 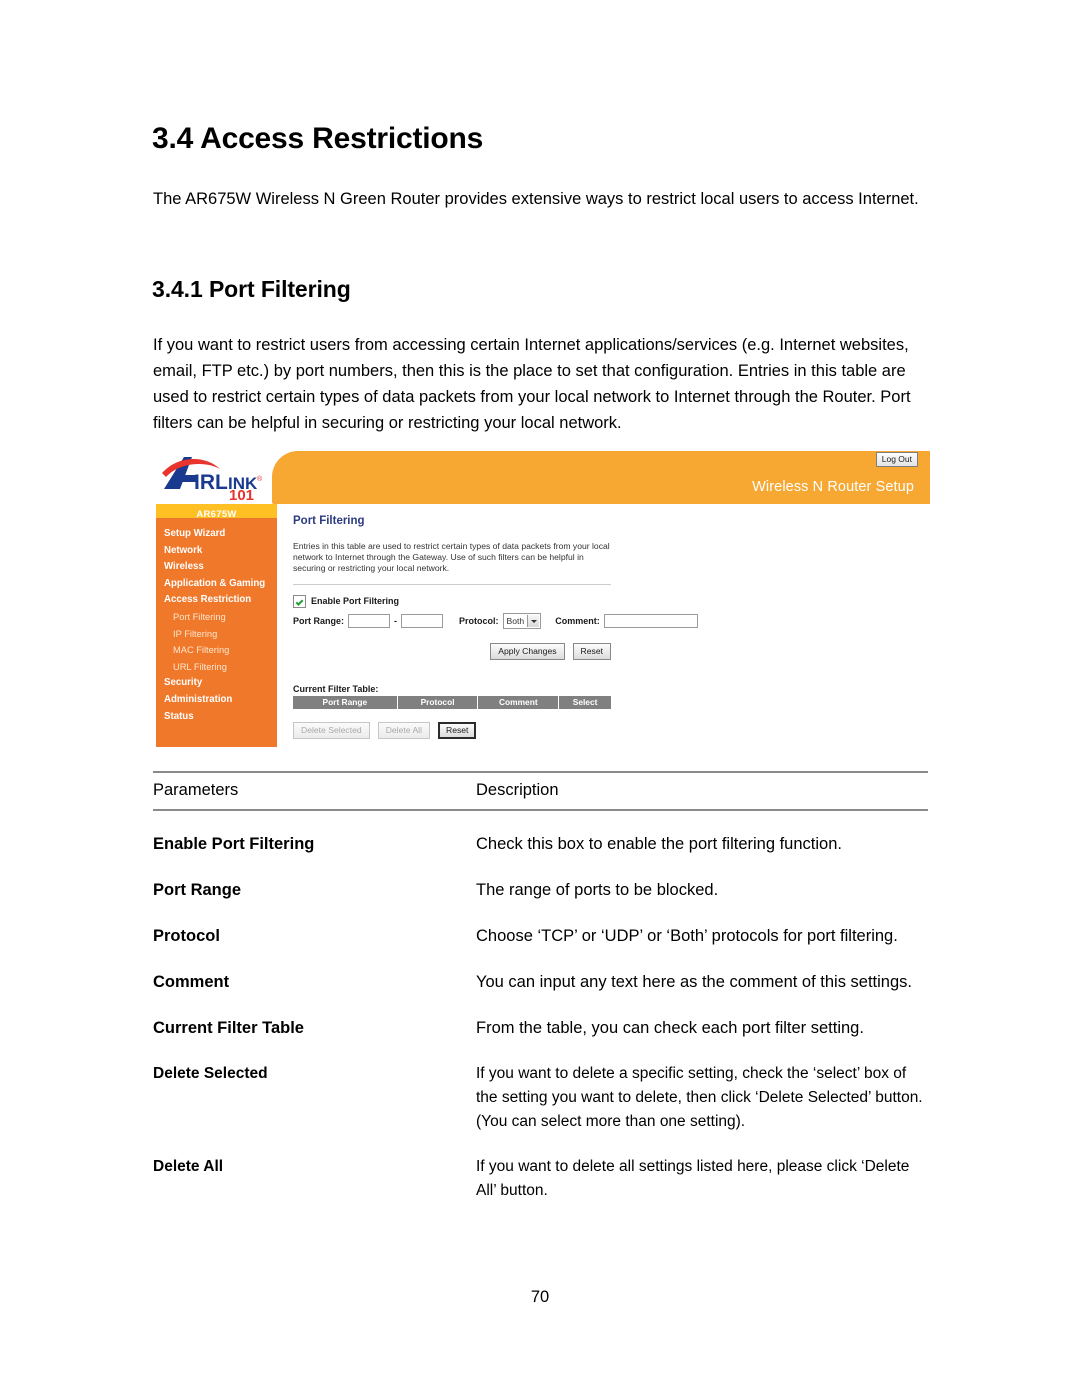 What do you see at coordinates (515, 620) in the screenshot?
I see `protocol-select-value: Both` at bounding box center [515, 620].